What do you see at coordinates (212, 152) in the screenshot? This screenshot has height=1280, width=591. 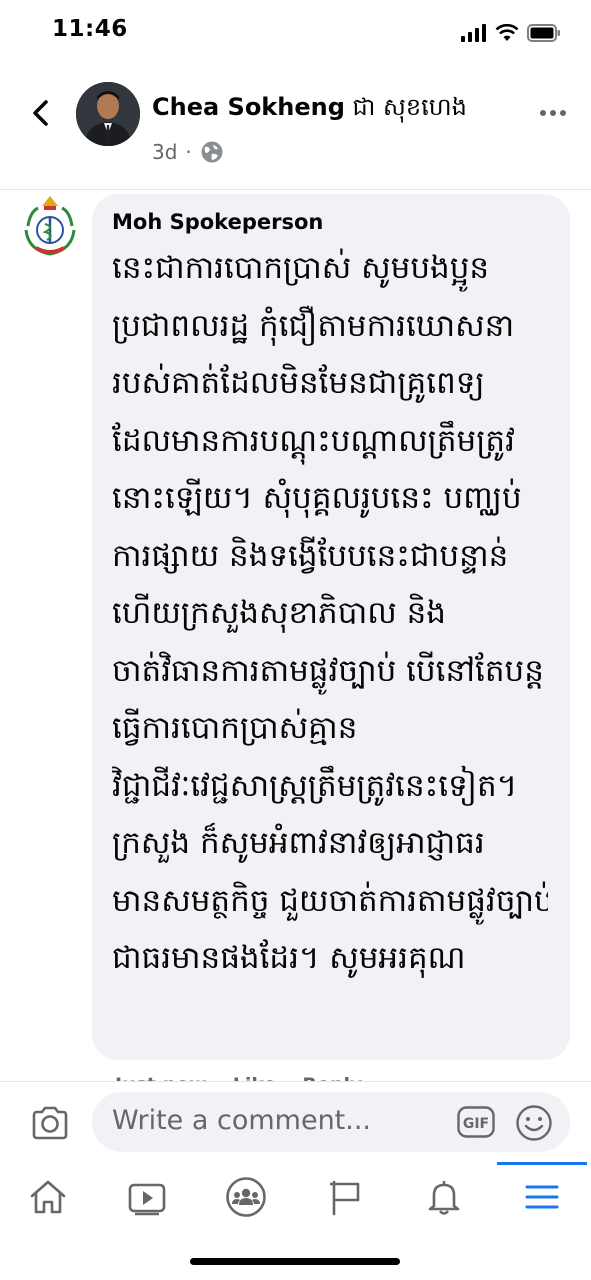 I see `globe-icon` at bounding box center [212, 152].